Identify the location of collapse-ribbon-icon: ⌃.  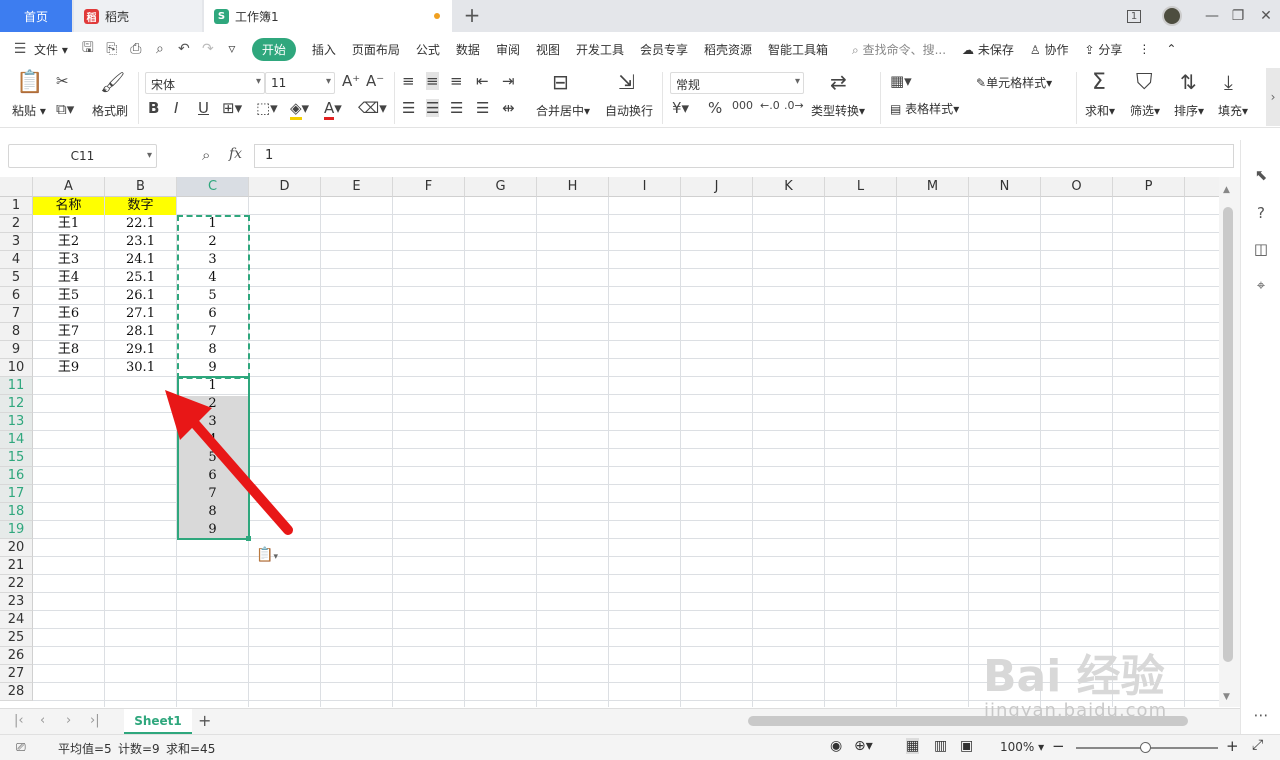
(1171, 49).